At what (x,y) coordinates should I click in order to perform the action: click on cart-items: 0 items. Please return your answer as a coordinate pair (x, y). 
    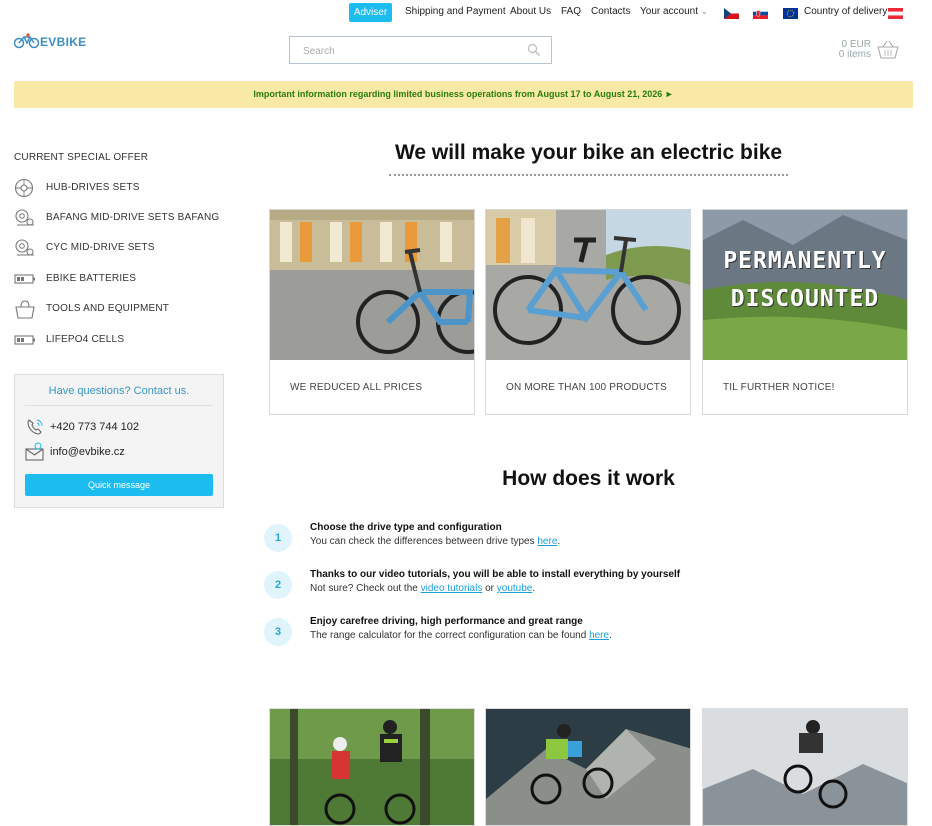
    Looking at the image, I should click on (854, 54).